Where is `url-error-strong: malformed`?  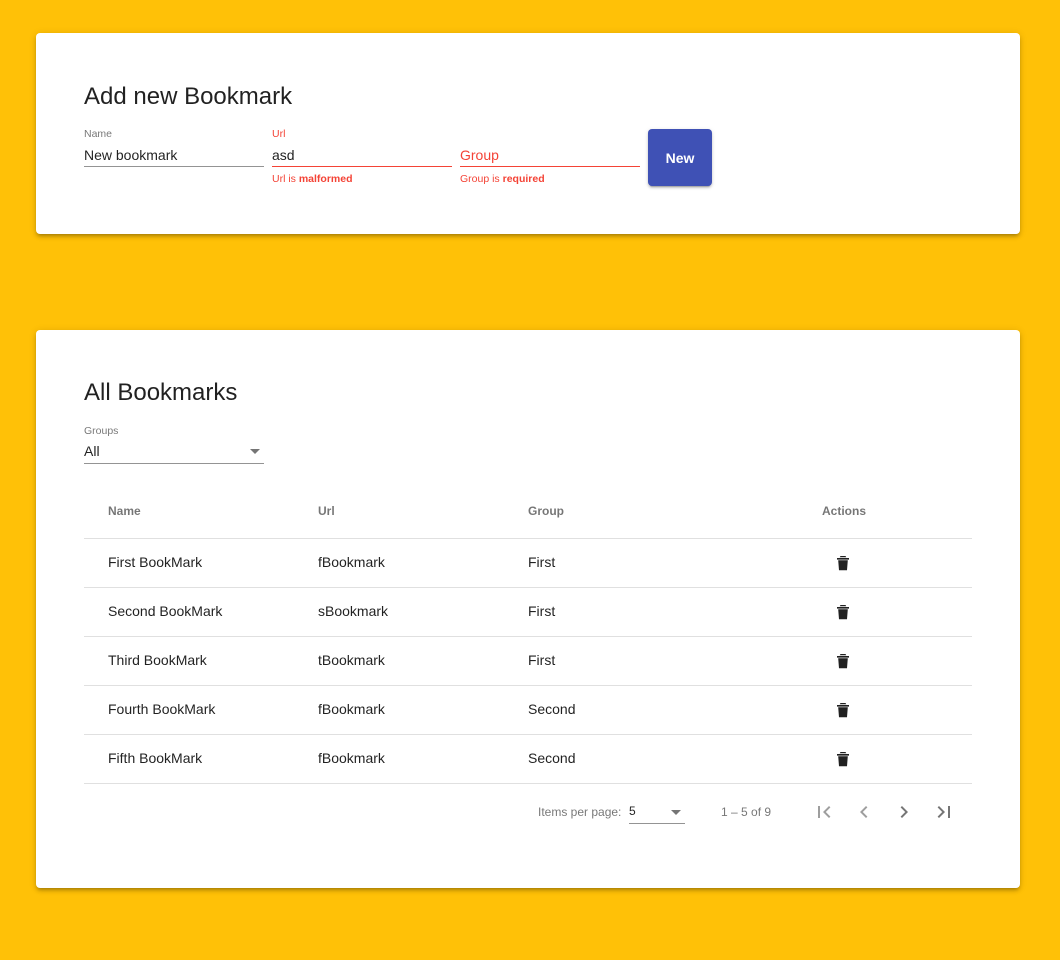 url-error-strong: malformed is located at coordinates (325, 179).